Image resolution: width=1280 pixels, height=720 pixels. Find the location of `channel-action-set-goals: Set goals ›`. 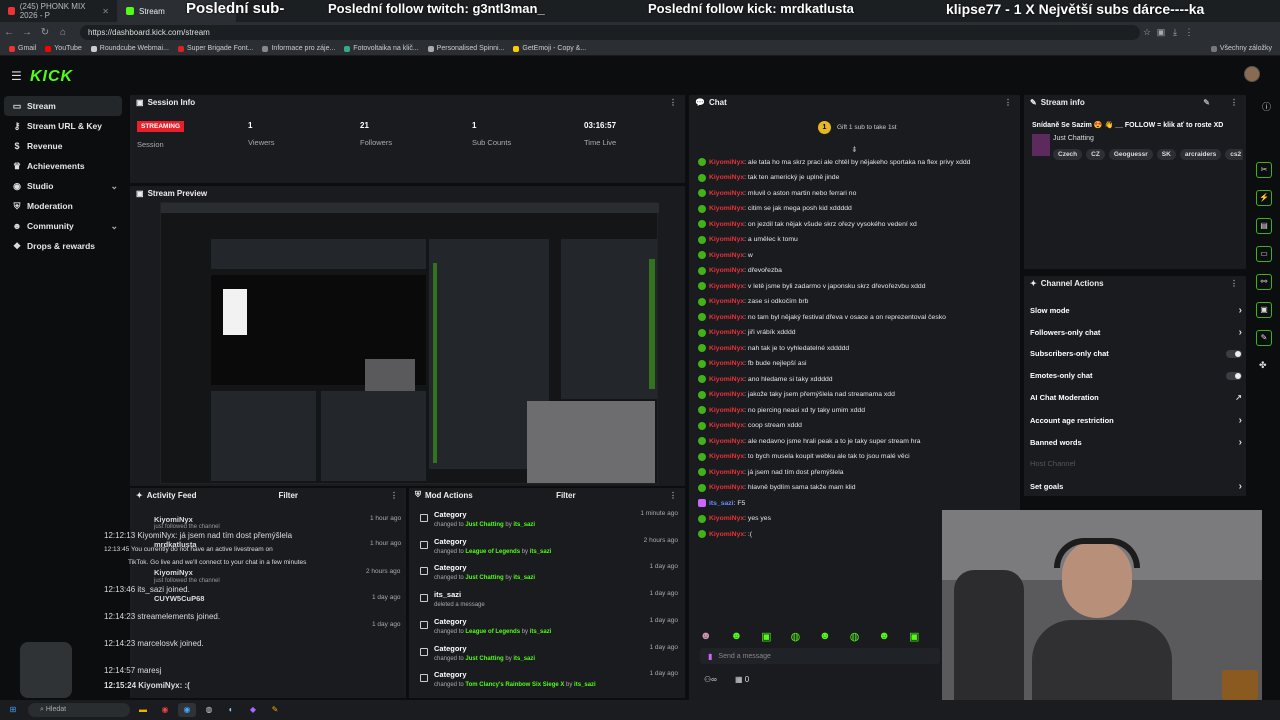

channel-action-set-goals: Set goals › is located at coordinates (1136, 486).